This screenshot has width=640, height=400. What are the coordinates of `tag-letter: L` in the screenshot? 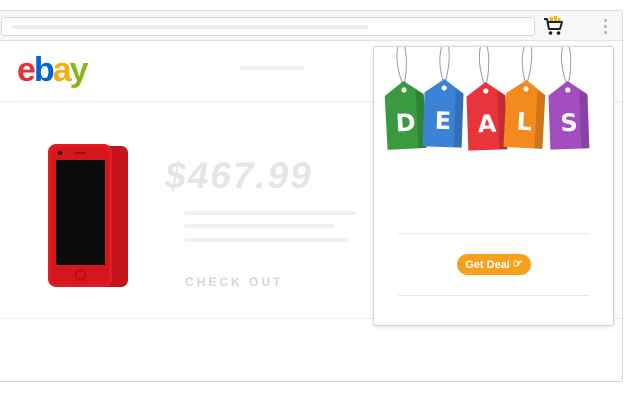 It's located at (524, 122).